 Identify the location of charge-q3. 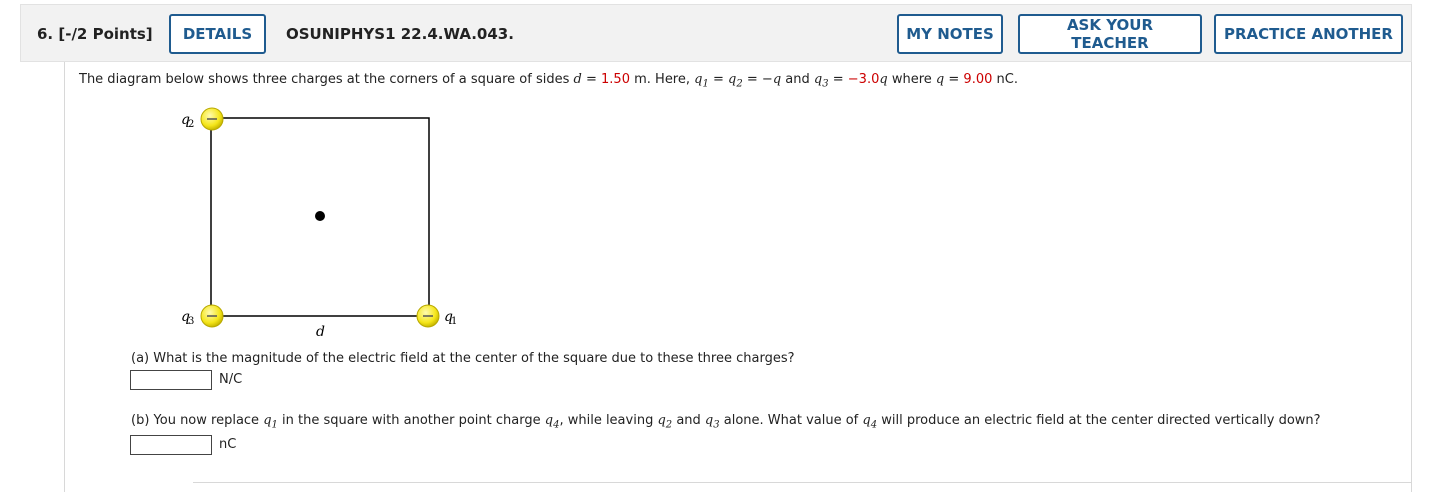
(212, 316).